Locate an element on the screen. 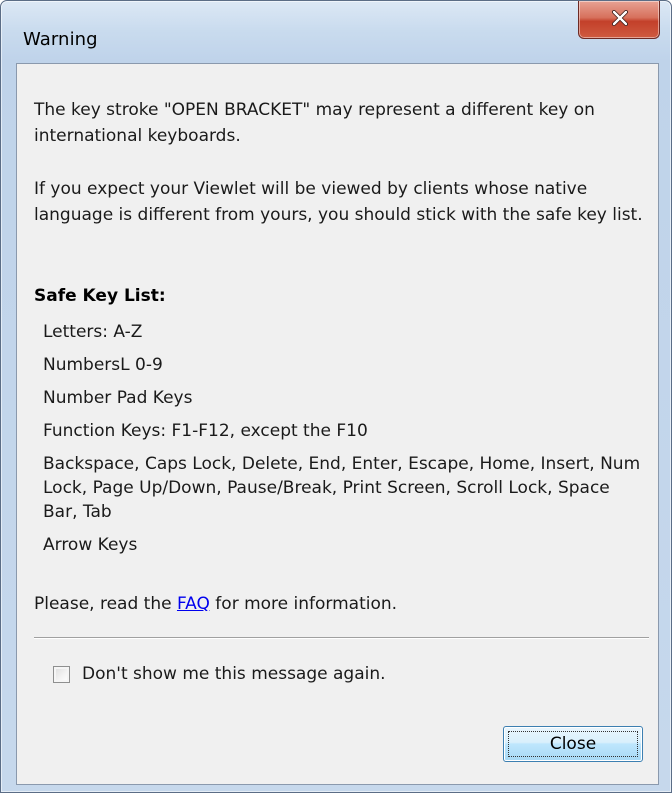 Image resolution: width=672 pixels, height=793 pixels. list-item: Arrow Keys is located at coordinates (90, 545).